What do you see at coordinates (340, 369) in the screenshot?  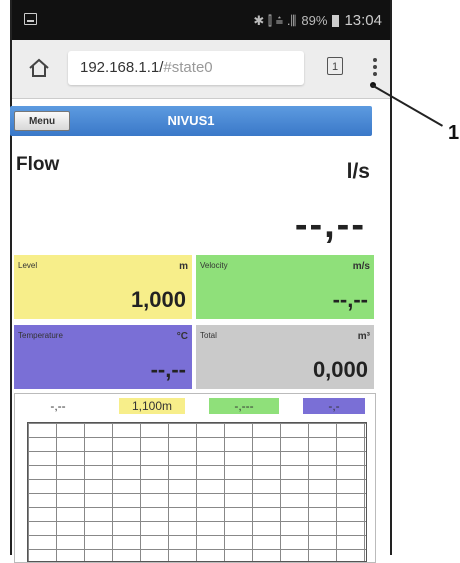 I see `total-value: 0,000` at bounding box center [340, 369].